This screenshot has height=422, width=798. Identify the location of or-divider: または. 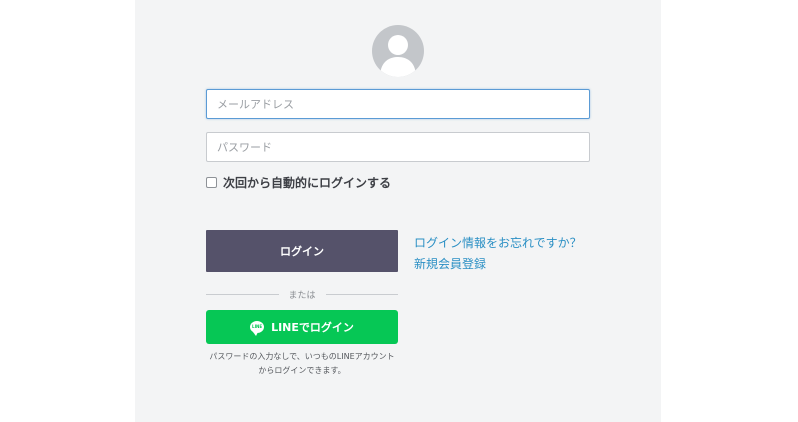
(302, 294).